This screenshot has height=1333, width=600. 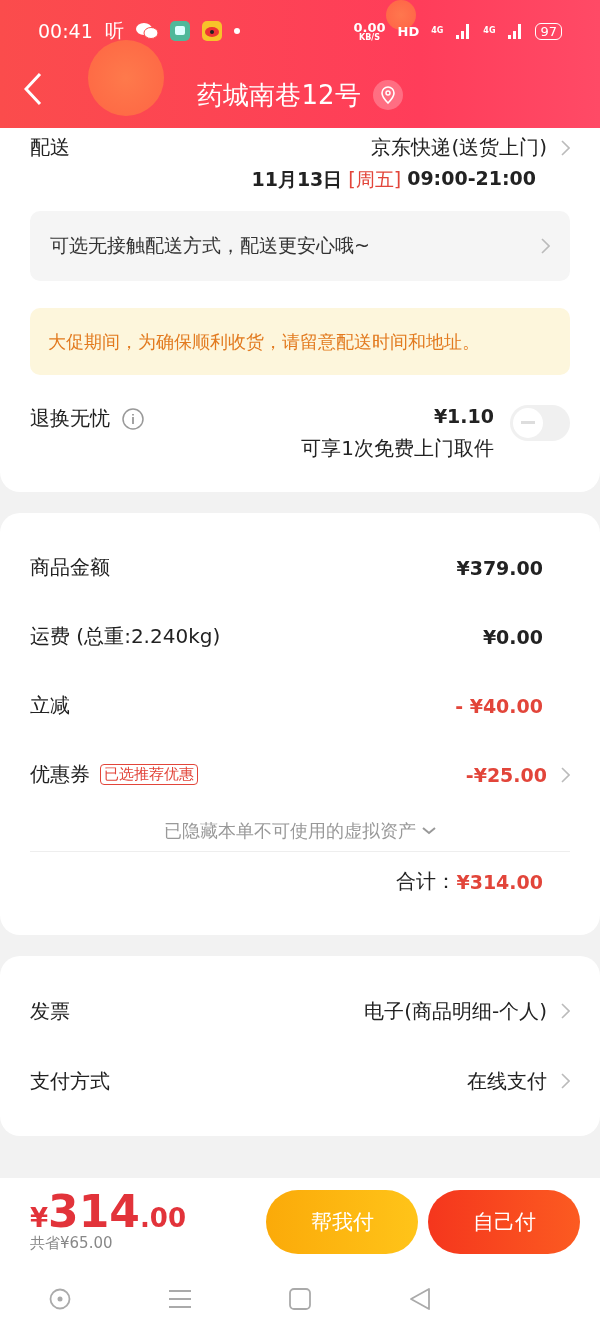 What do you see at coordinates (512, 636) in the screenshot?
I see `price-amount: ¥0.00` at bounding box center [512, 636].